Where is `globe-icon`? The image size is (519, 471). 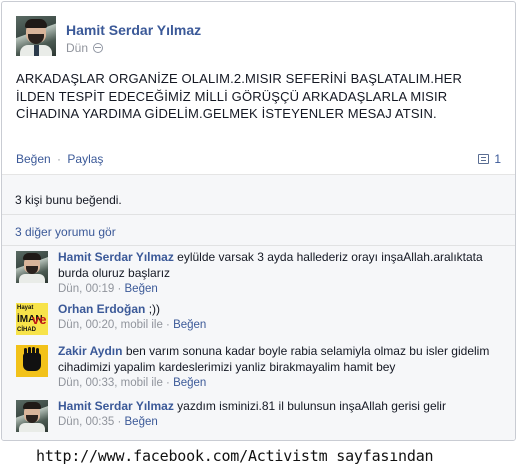
globe-icon is located at coordinates (98, 48).